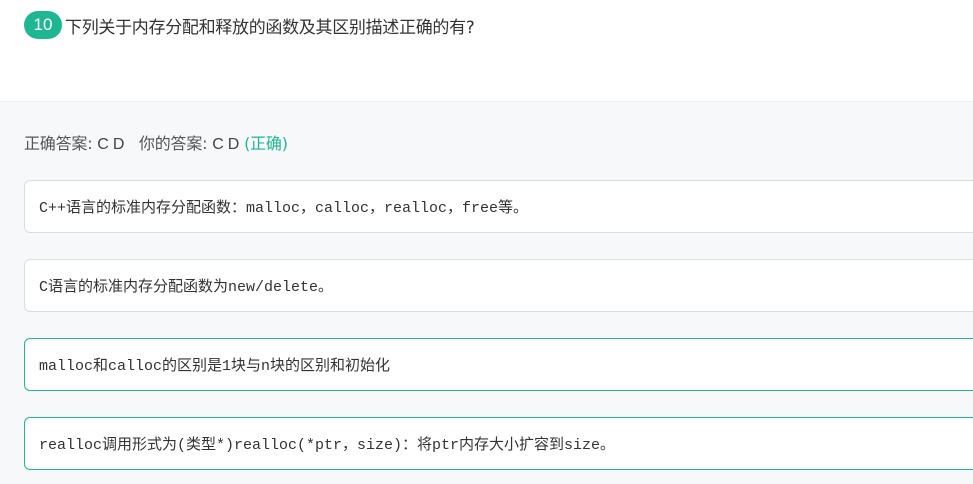  Describe the element at coordinates (61, 143) in the screenshot. I see `correct-answer-label: 正确答案:` at that location.